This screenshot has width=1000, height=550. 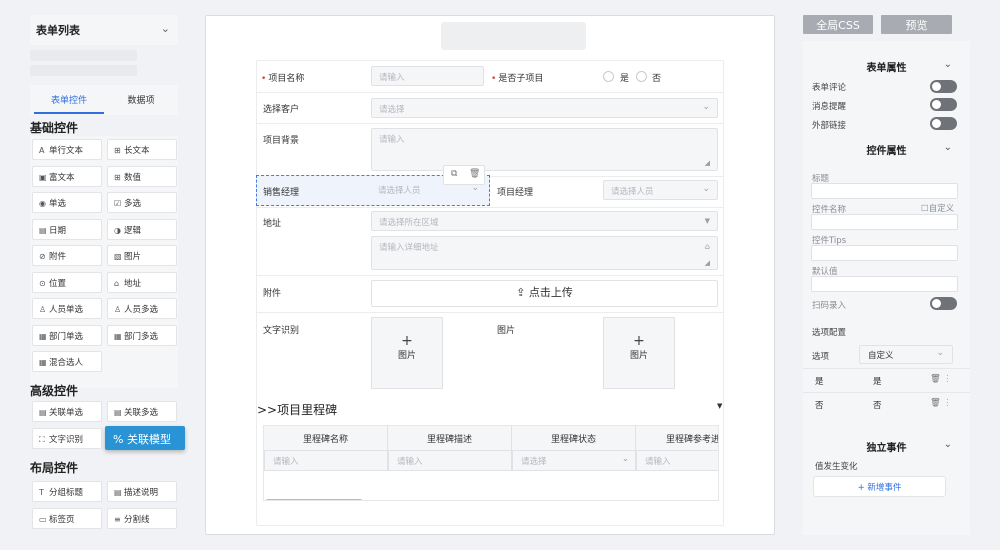 I want to click on tab-form-controls: 表单控件, so click(x=69, y=99).